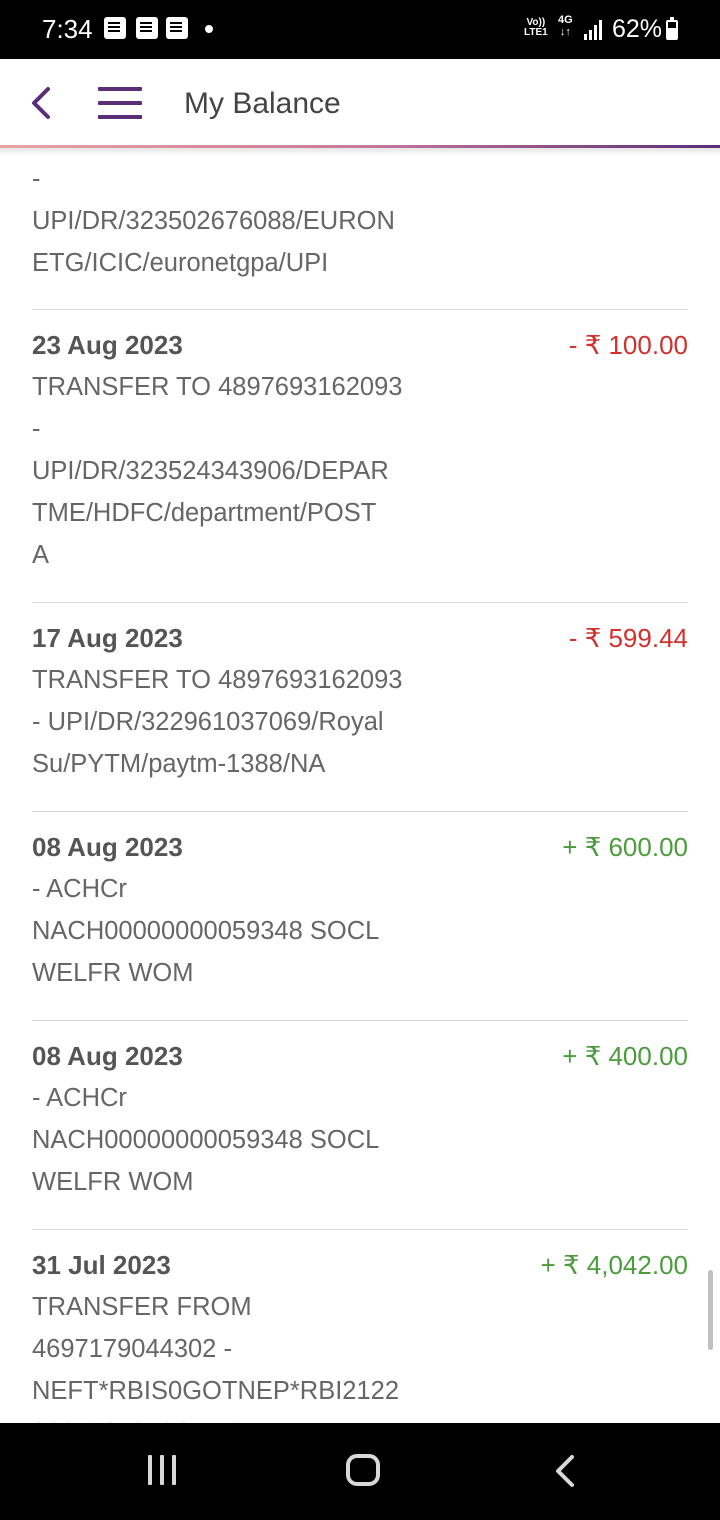 This screenshot has width=720, height=1520. Describe the element at coordinates (120, 104) in the screenshot. I see `menu-button` at that location.